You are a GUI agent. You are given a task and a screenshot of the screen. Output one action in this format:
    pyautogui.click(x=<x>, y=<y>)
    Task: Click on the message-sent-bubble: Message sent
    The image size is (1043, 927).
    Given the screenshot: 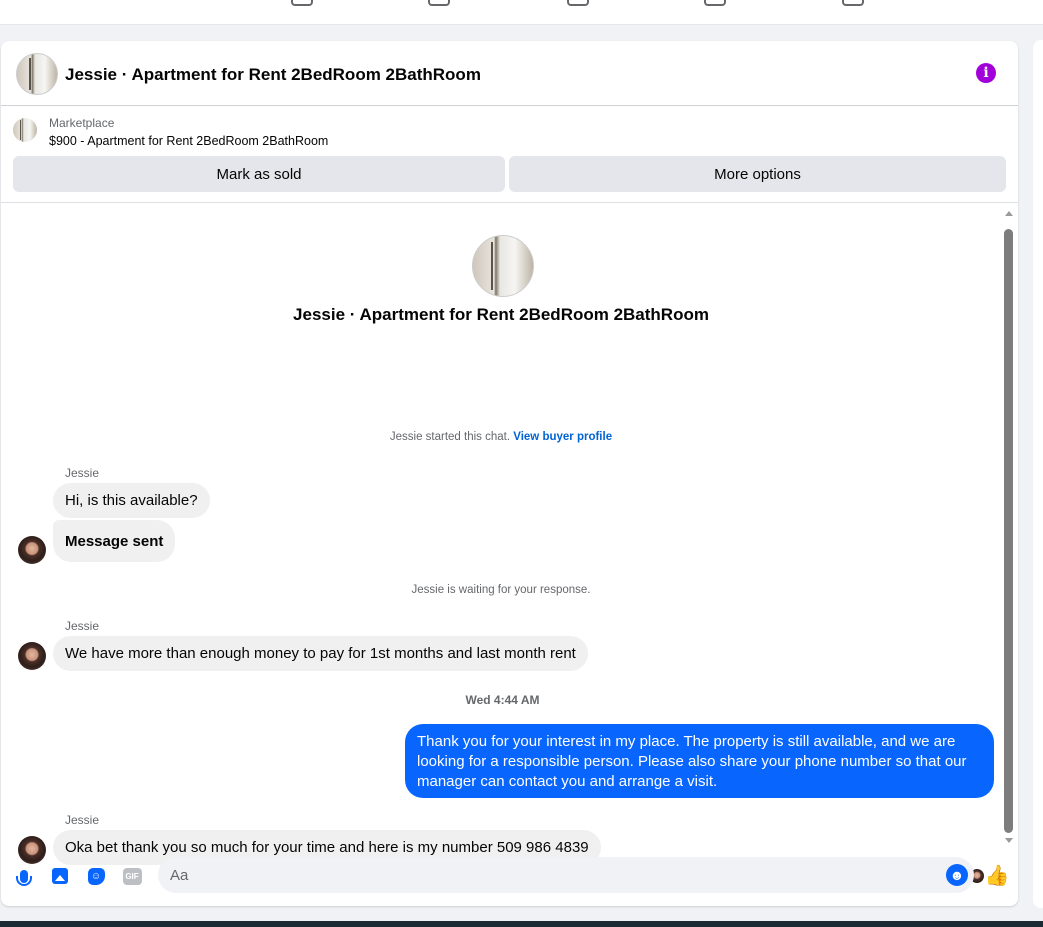 What is the action you would take?
    pyautogui.click(x=114, y=541)
    